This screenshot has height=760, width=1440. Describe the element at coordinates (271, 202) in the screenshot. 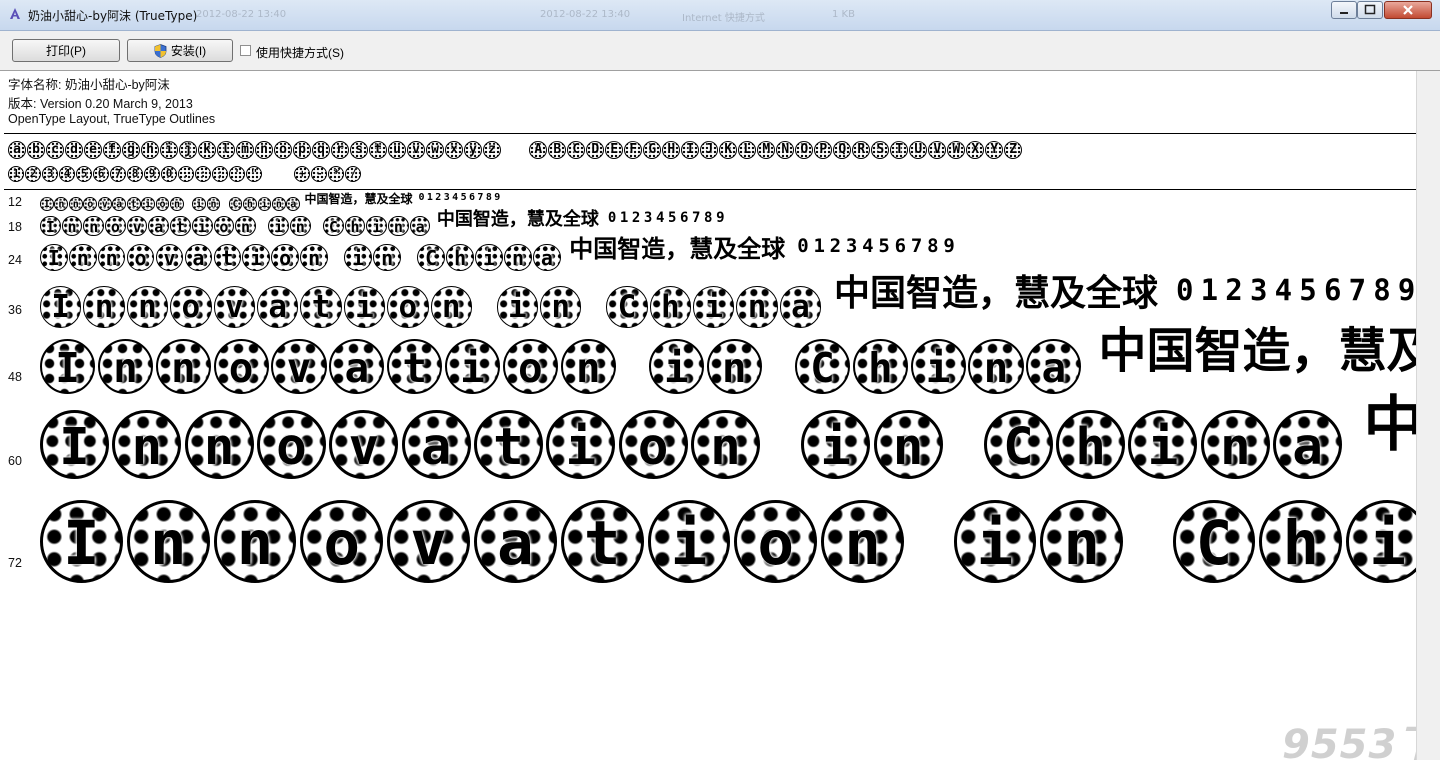

I see `sample-row-12: Innovation in Ch i n a 中国智造，慧及全球 0123456789` at that location.